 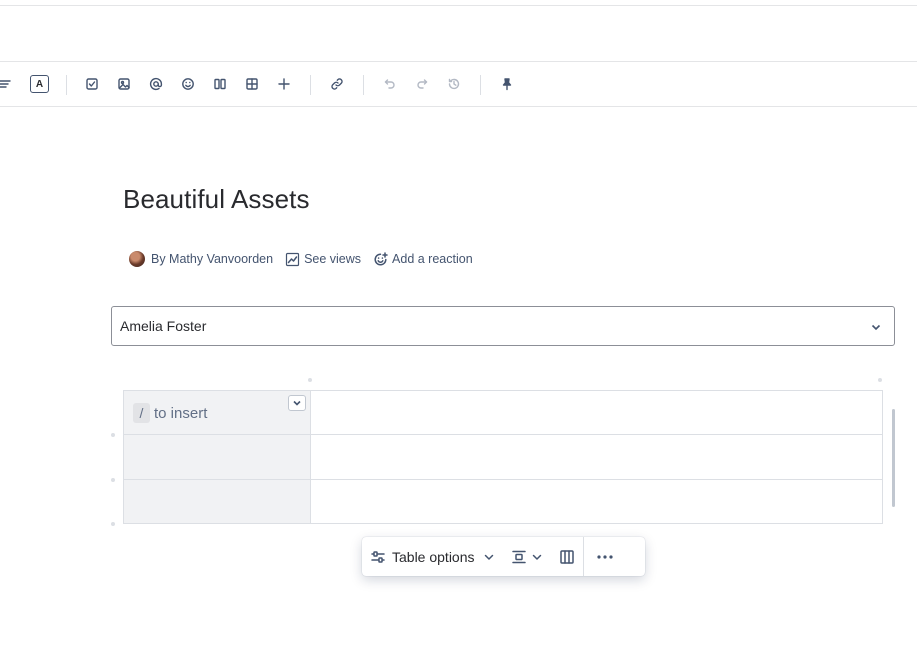 I want to click on see-views-label: See views, so click(x=333, y=259).